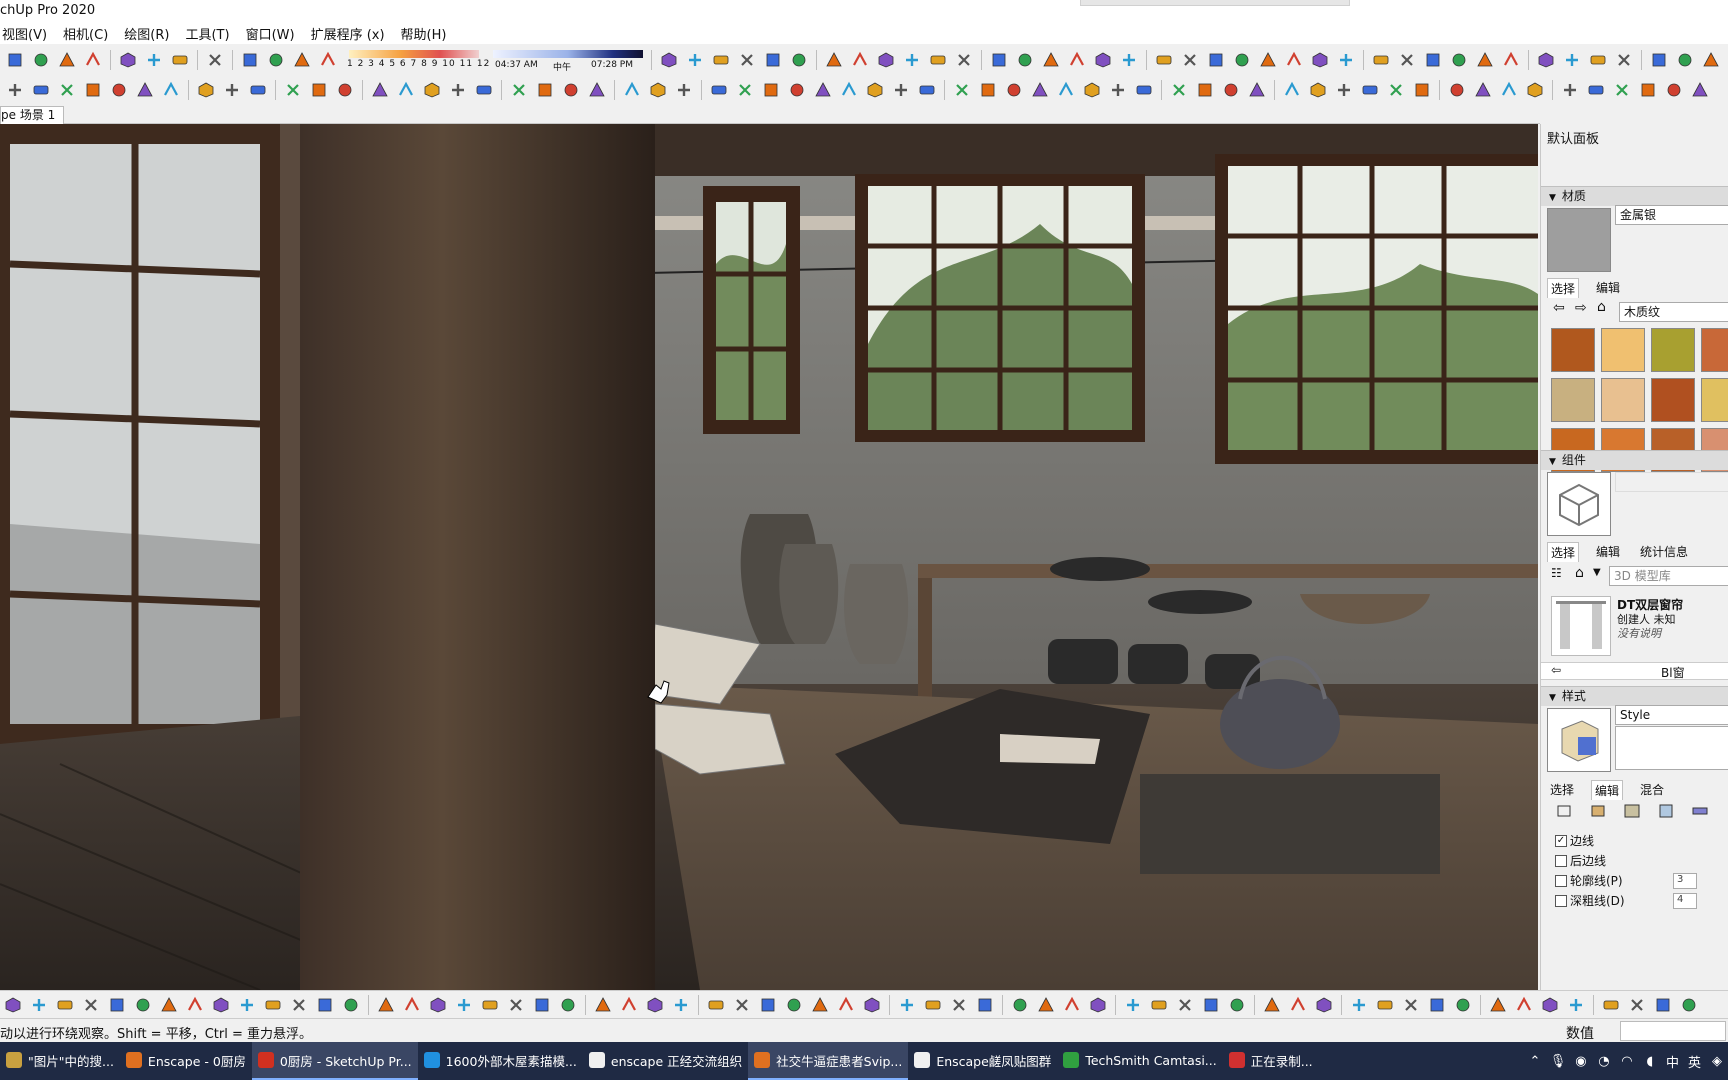 The height and width of the screenshot is (1080, 1728). What do you see at coordinates (1407, 60) in the screenshot?
I see `array-tool-icon` at bounding box center [1407, 60].